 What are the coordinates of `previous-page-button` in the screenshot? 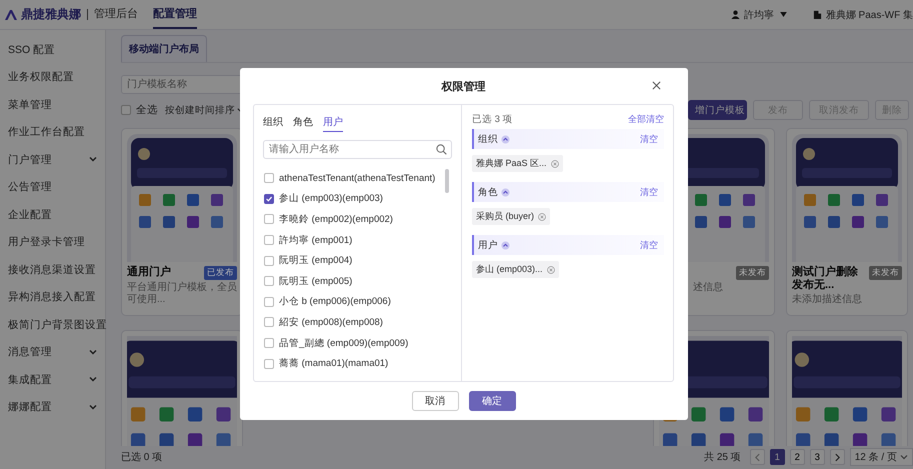 It's located at (757, 457).